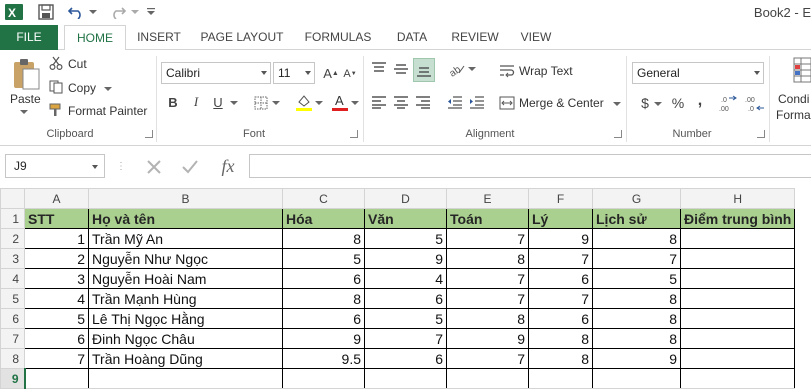 The width and height of the screenshot is (811, 389). Describe the element at coordinates (405, 278) in the screenshot. I see `cell-literature: 4` at that location.